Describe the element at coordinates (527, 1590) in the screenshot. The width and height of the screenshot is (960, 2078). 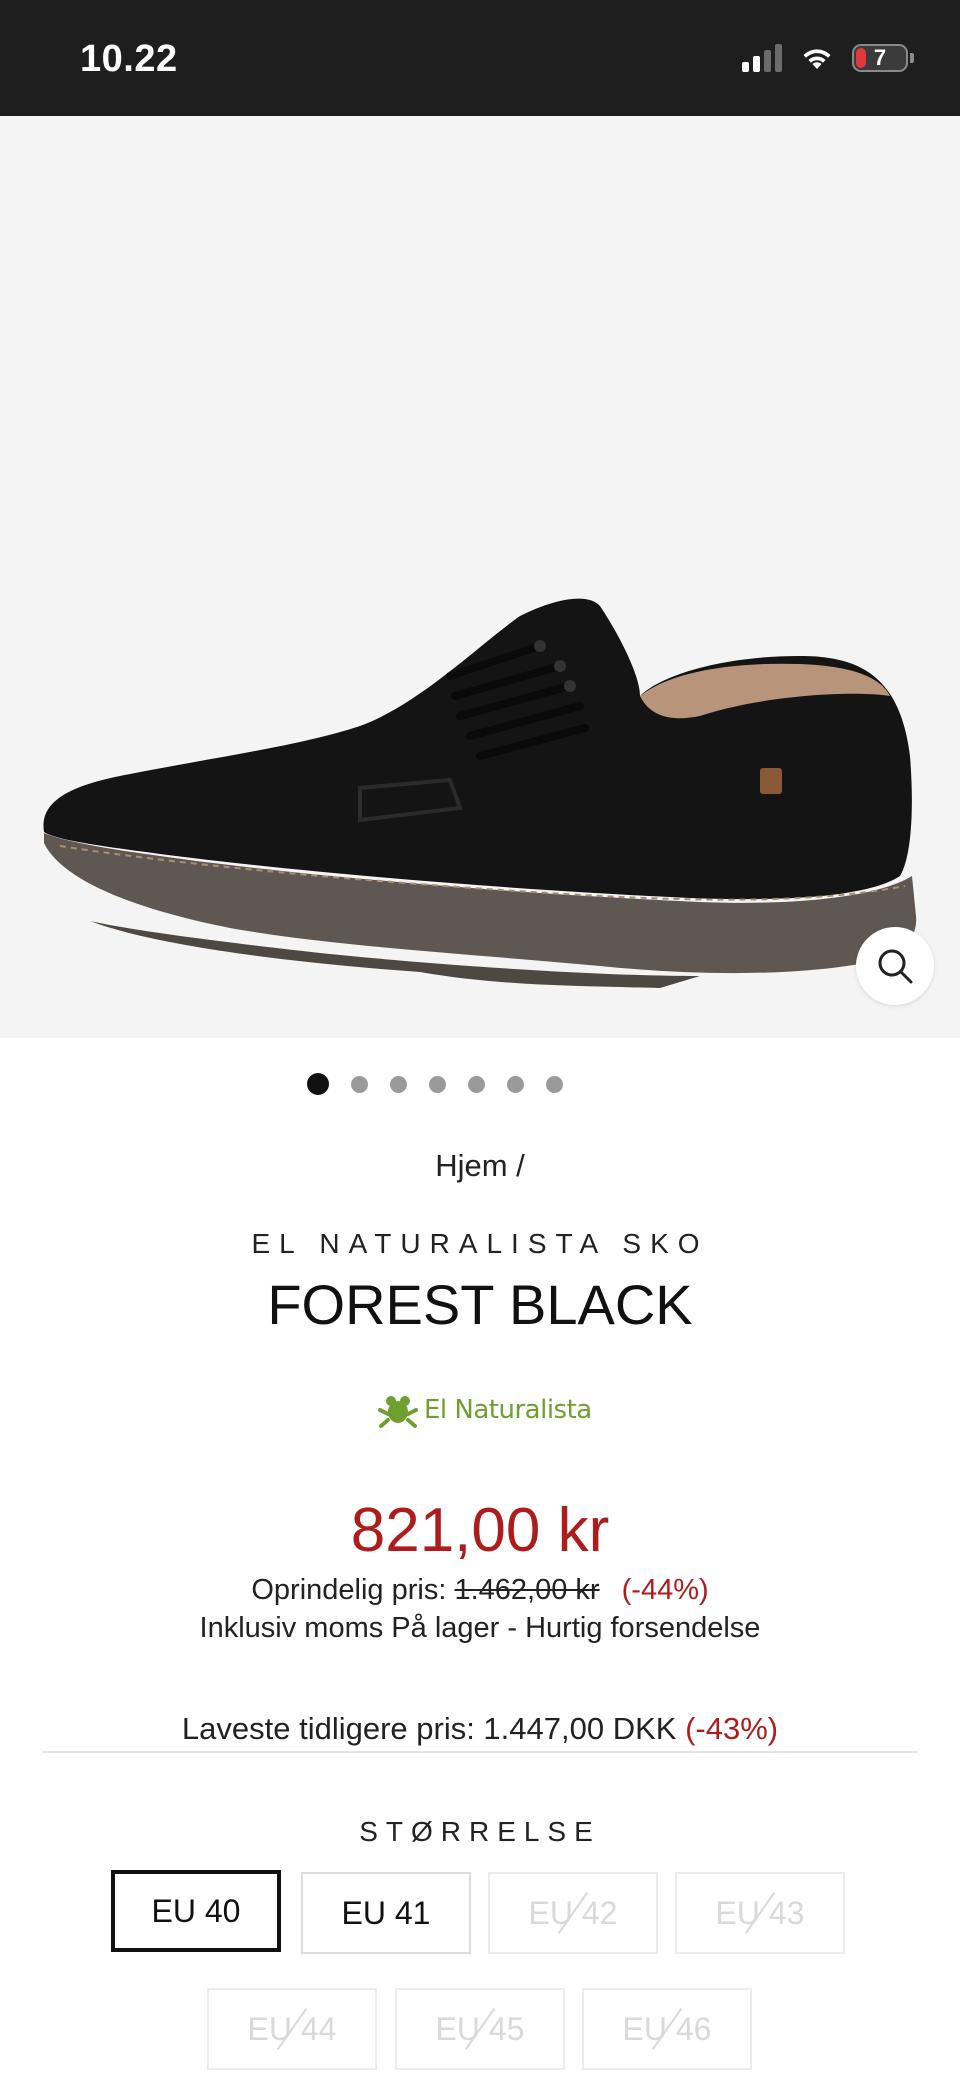
I see `original-price: 1.462,00 kr` at that location.